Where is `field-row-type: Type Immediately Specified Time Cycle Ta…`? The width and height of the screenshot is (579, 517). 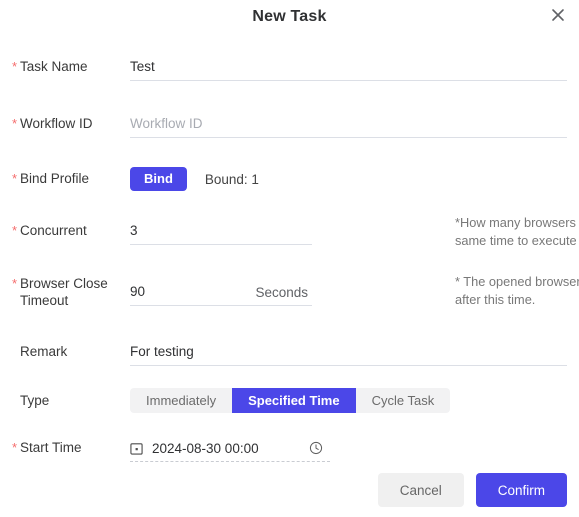
field-row-type: Type Immediately Specified Time Cycle Ta… is located at coordinates (289, 400).